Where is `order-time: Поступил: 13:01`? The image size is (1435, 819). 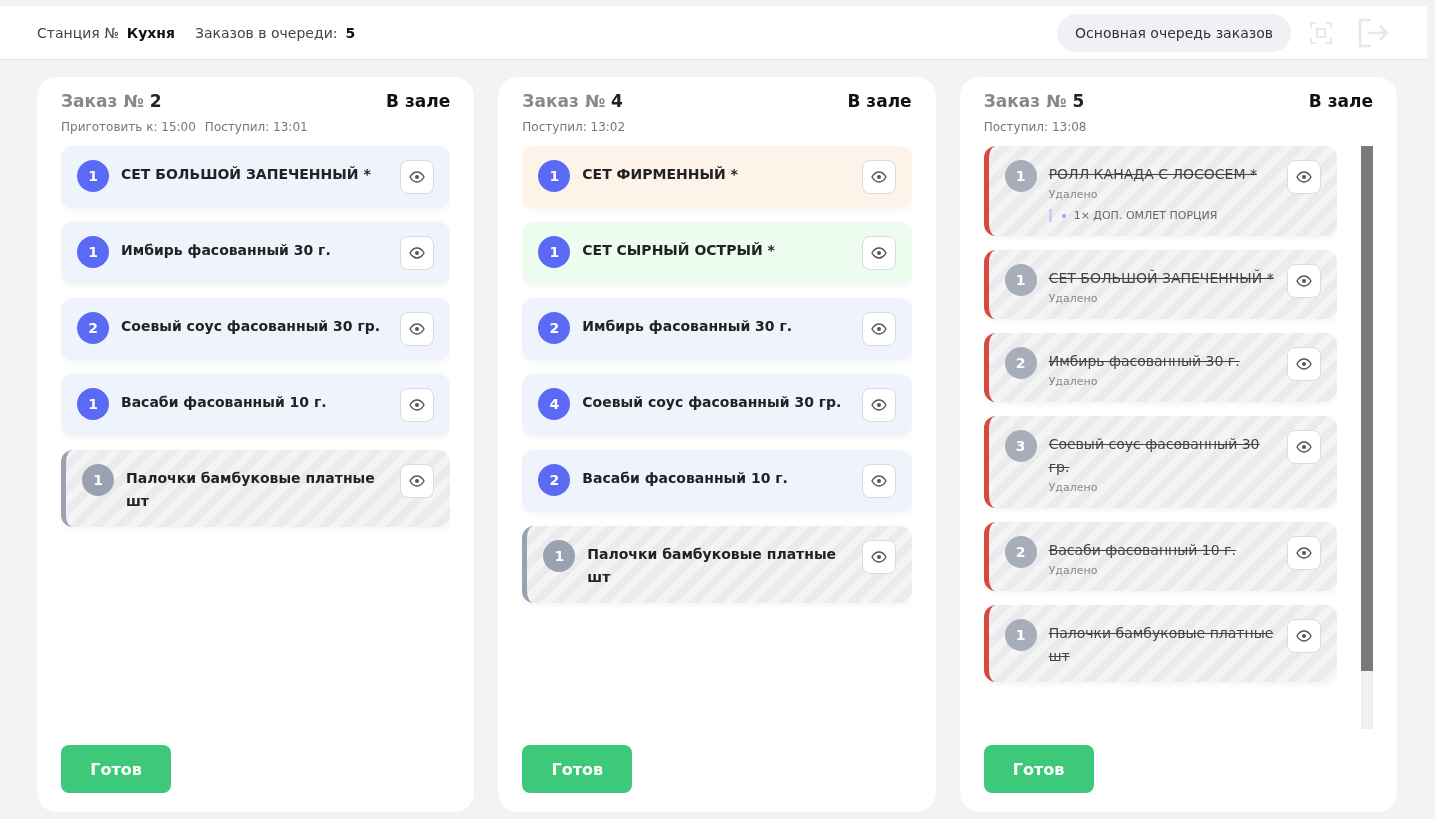
order-time: Поступил: 13:01 is located at coordinates (256, 127).